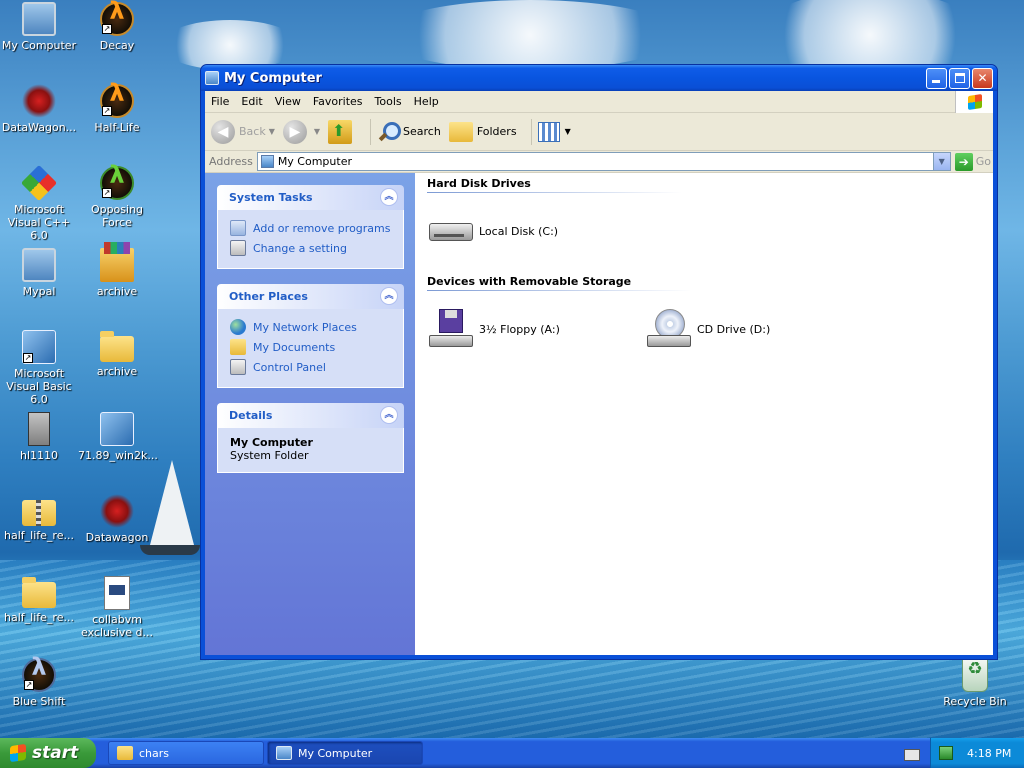  What do you see at coordinates (460, 131) in the screenshot?
I see `folders-icon` at bounding box center [460, 131].